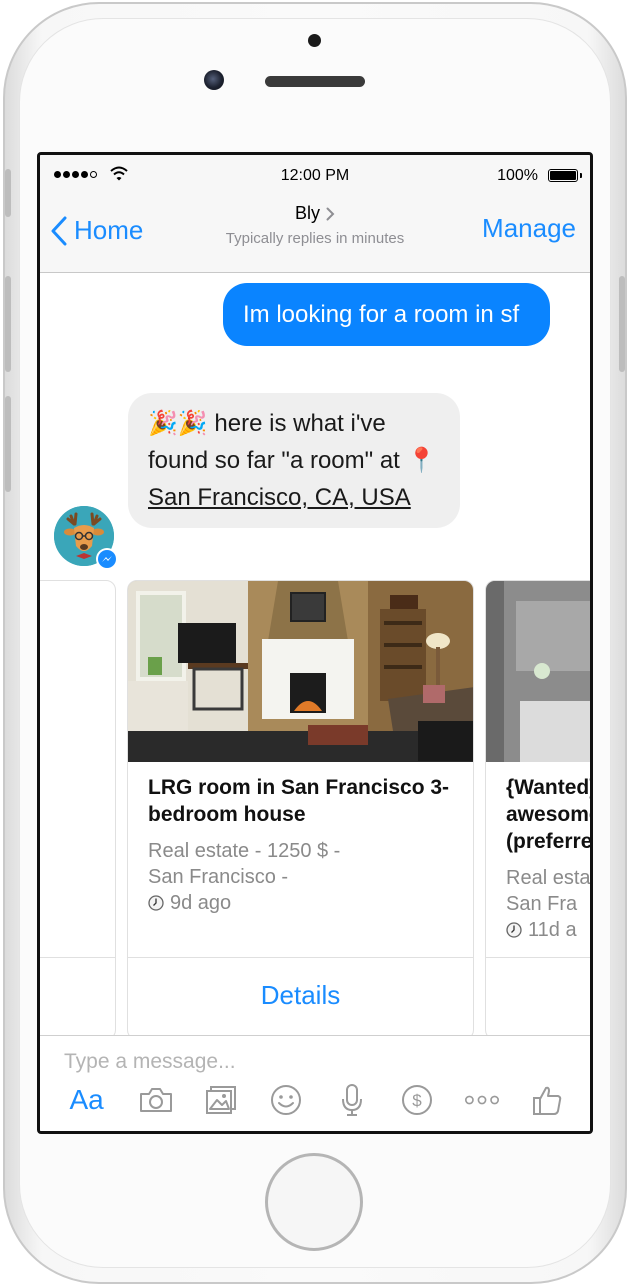 This screenshot has width=631, height=1287. I want to click on camera-icon, so click(155, 1100).